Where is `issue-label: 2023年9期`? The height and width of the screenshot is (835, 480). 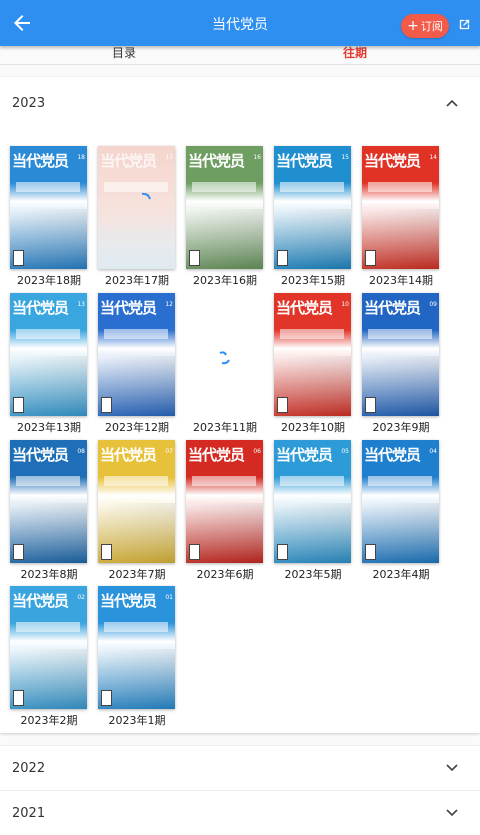
issue-label: 2023年9期 is located at coordinates (401, 427).